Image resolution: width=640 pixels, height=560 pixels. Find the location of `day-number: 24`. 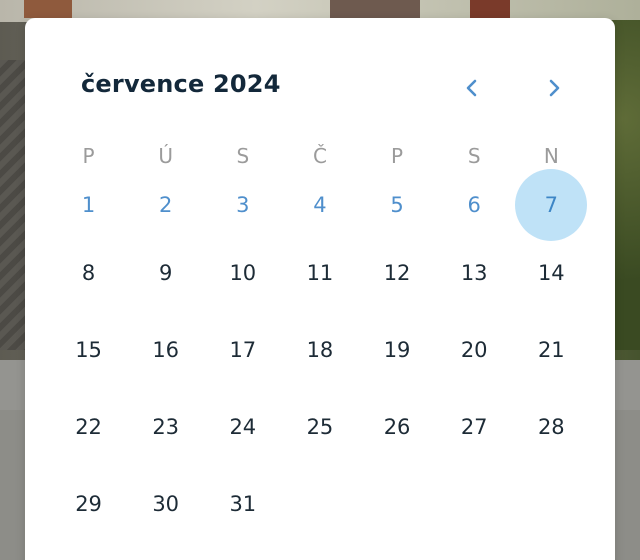

day-number: 24 is located at coordinates (243, 426).